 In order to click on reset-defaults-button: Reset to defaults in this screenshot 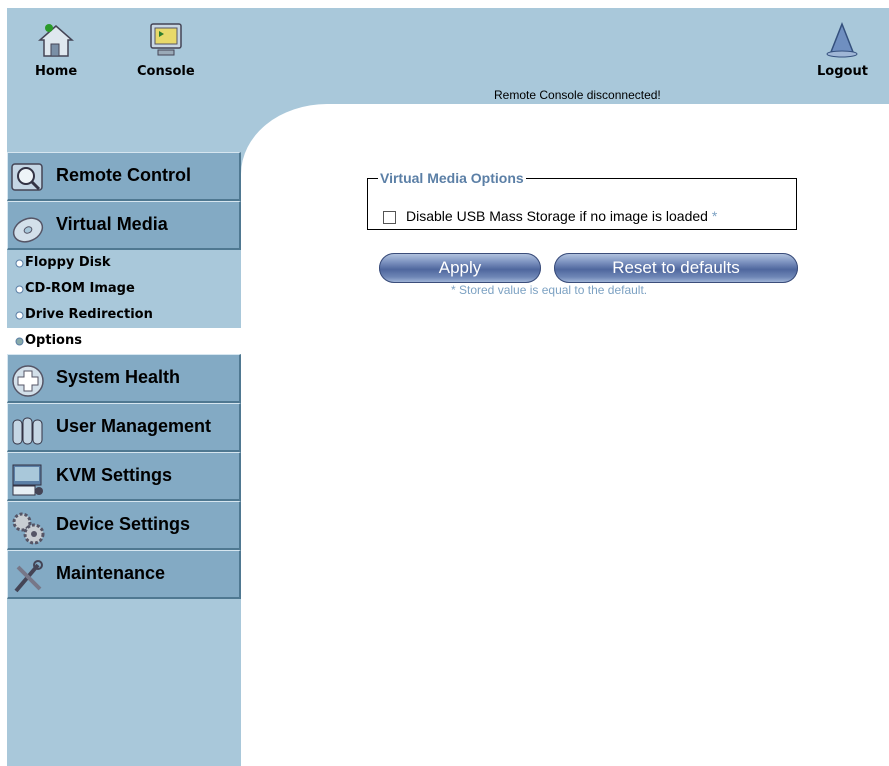, I will do `click(676, 268)`.